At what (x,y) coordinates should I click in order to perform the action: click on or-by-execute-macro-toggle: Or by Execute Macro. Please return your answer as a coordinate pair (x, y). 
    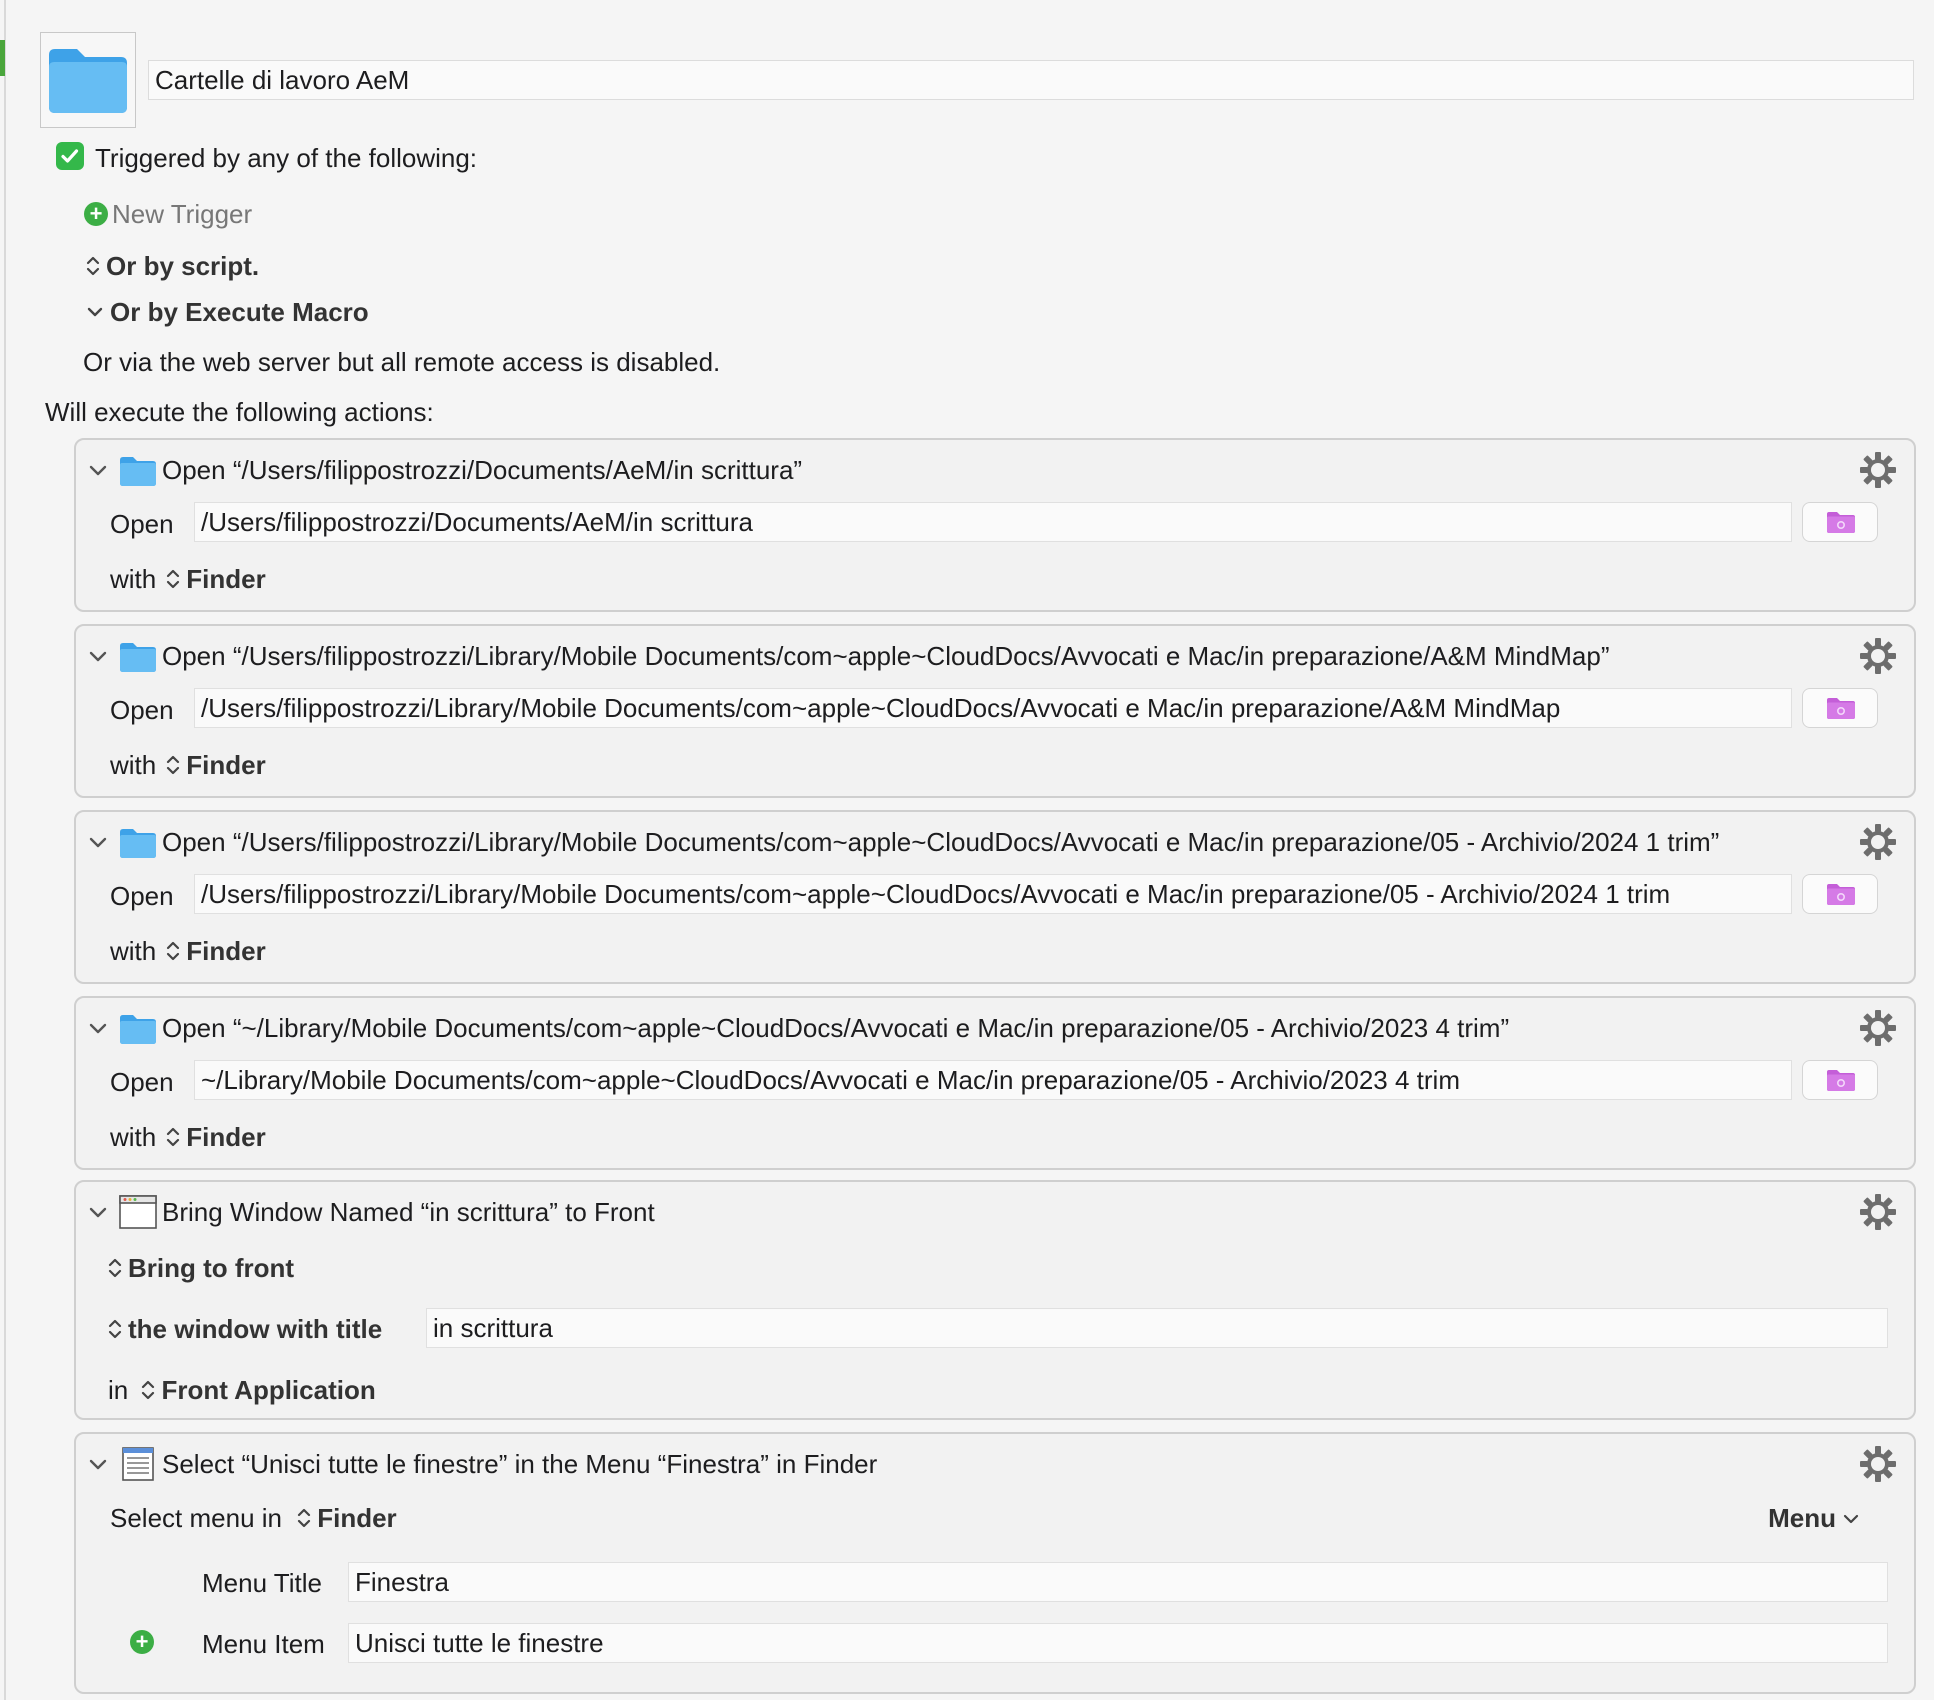
    Looking at the image, I should click on (227, 312).